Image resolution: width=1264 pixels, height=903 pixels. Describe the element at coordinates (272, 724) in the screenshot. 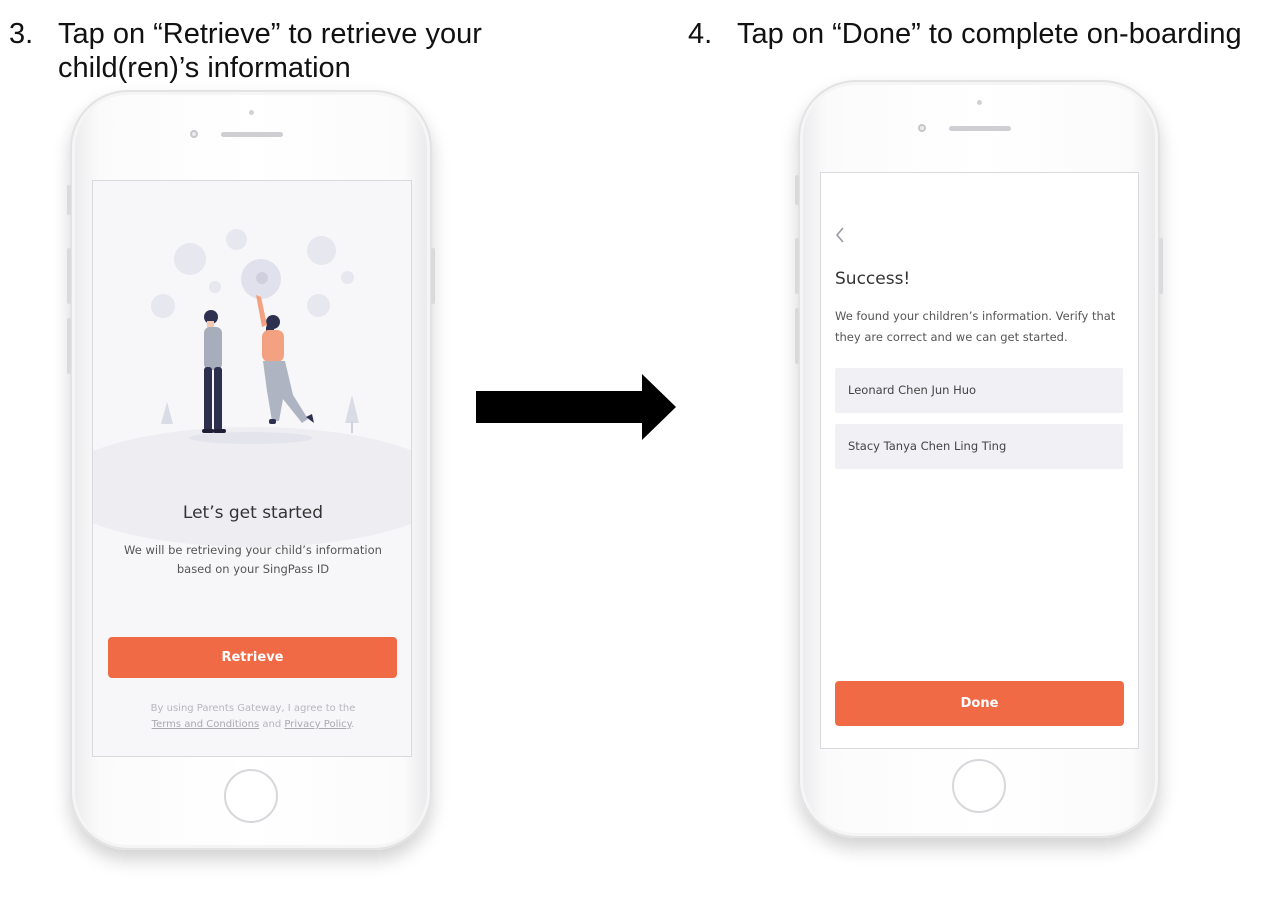

I see `legal-conjunction: and` at that location.